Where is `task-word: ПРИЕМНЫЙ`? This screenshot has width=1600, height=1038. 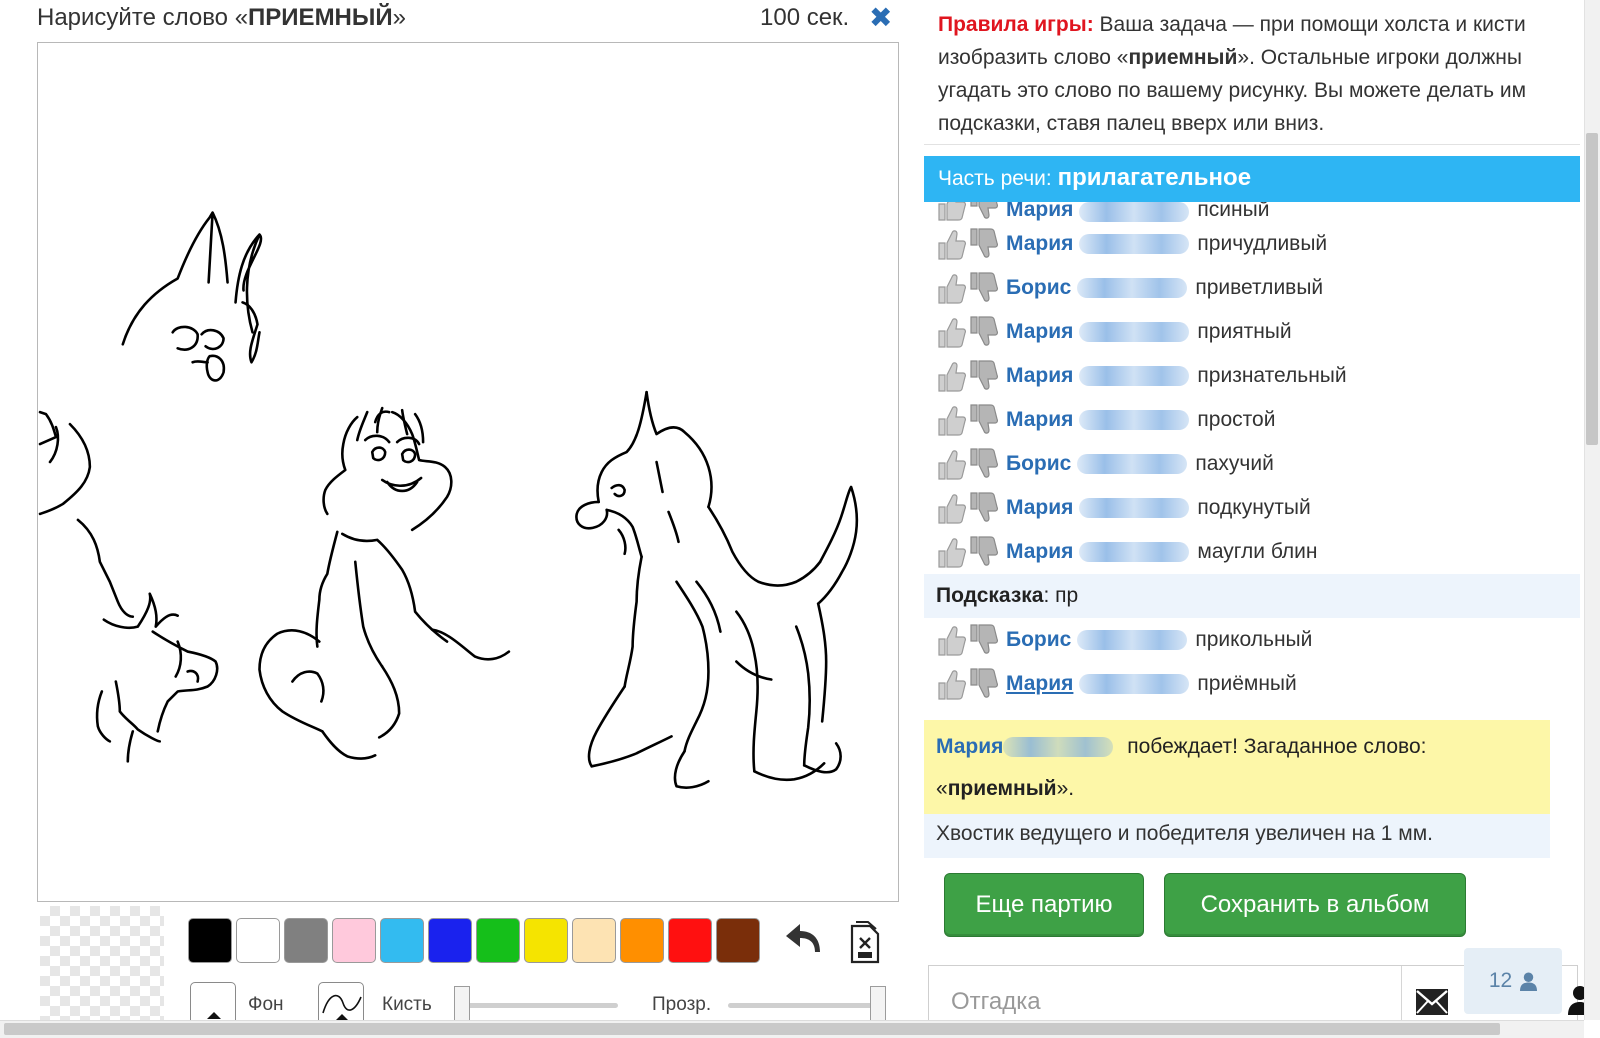
task-word: ПРИЕМНЫЙ is located at coordinates (320, 17).